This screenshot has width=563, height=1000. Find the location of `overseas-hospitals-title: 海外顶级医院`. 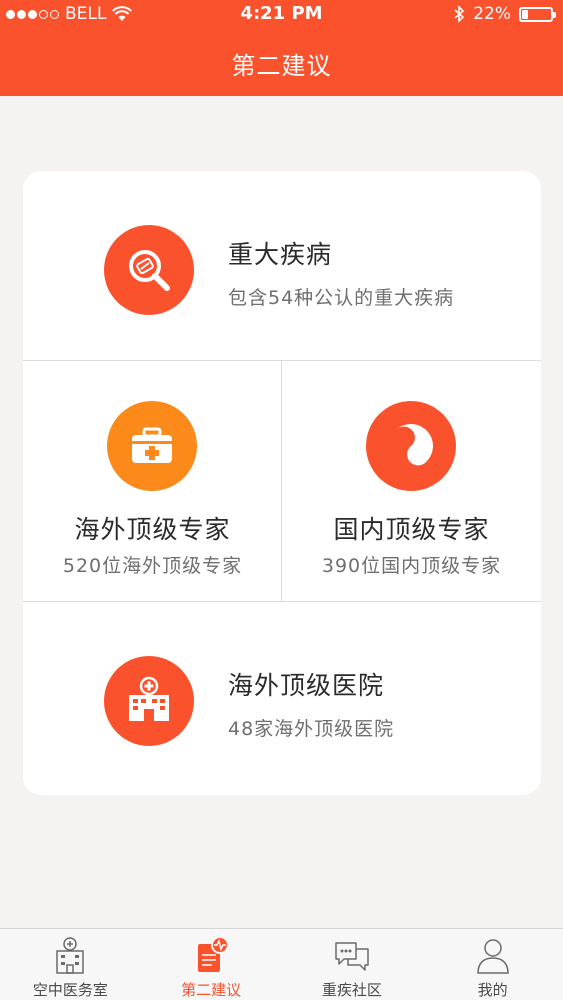

overseas-hospitals-title: 海外顶级医院 is located at coordinates (306, 685).